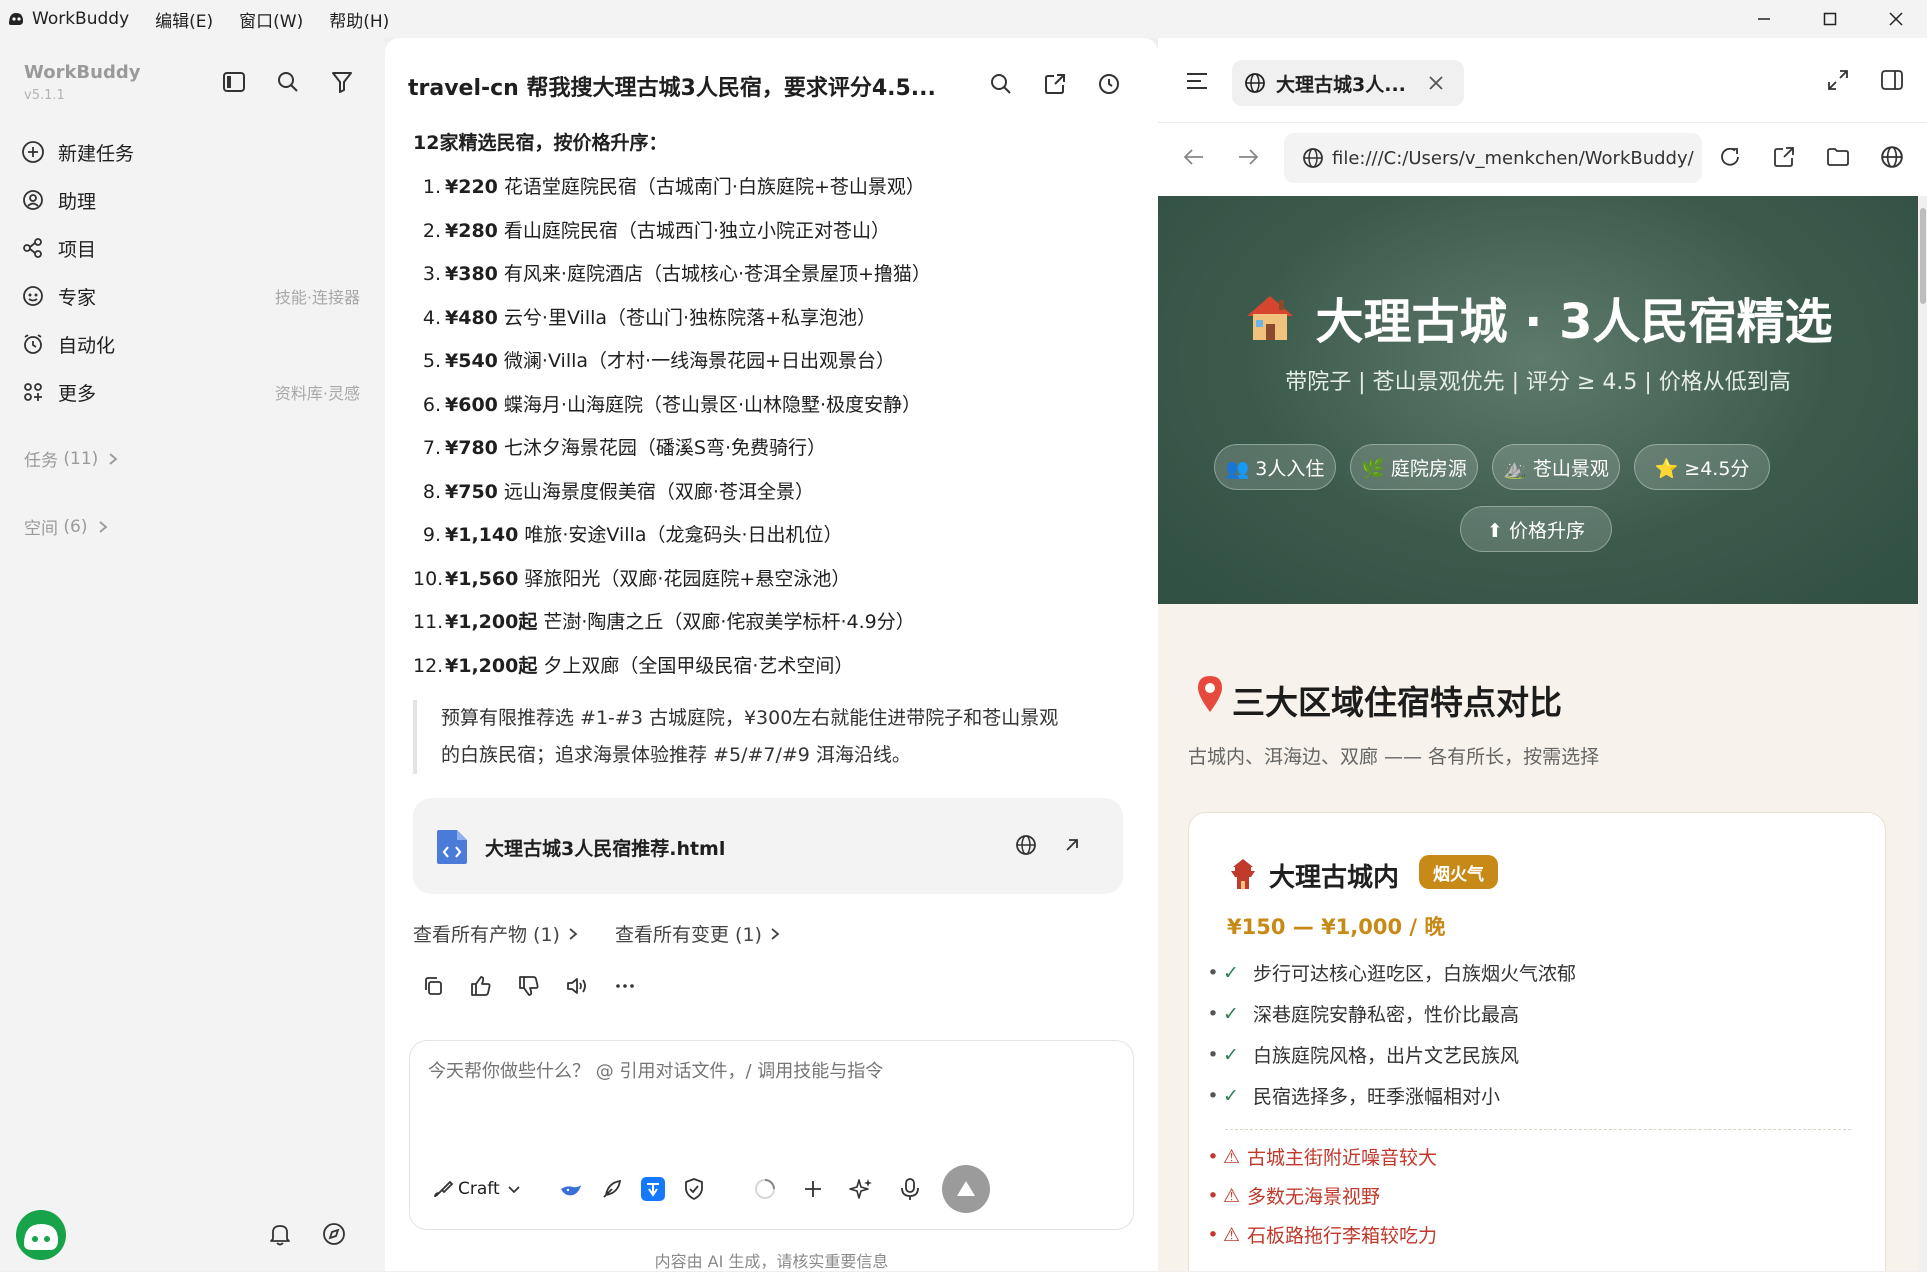 The height and width of the screenshot is (1272, 1927). I want to click on arrow-right-icon, so click(1249, 157).